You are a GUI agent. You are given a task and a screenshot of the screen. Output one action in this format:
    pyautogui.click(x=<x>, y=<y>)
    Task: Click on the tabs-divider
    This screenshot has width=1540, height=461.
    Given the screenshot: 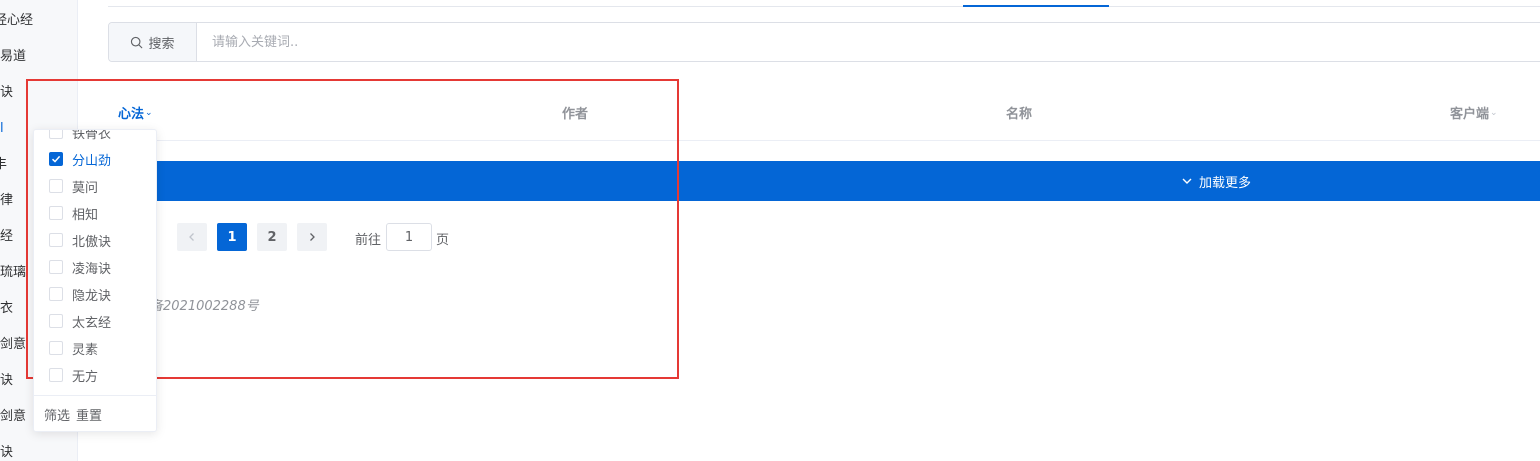 What is the action you would take?
    pyautogui.click(x=824, y=6)
    